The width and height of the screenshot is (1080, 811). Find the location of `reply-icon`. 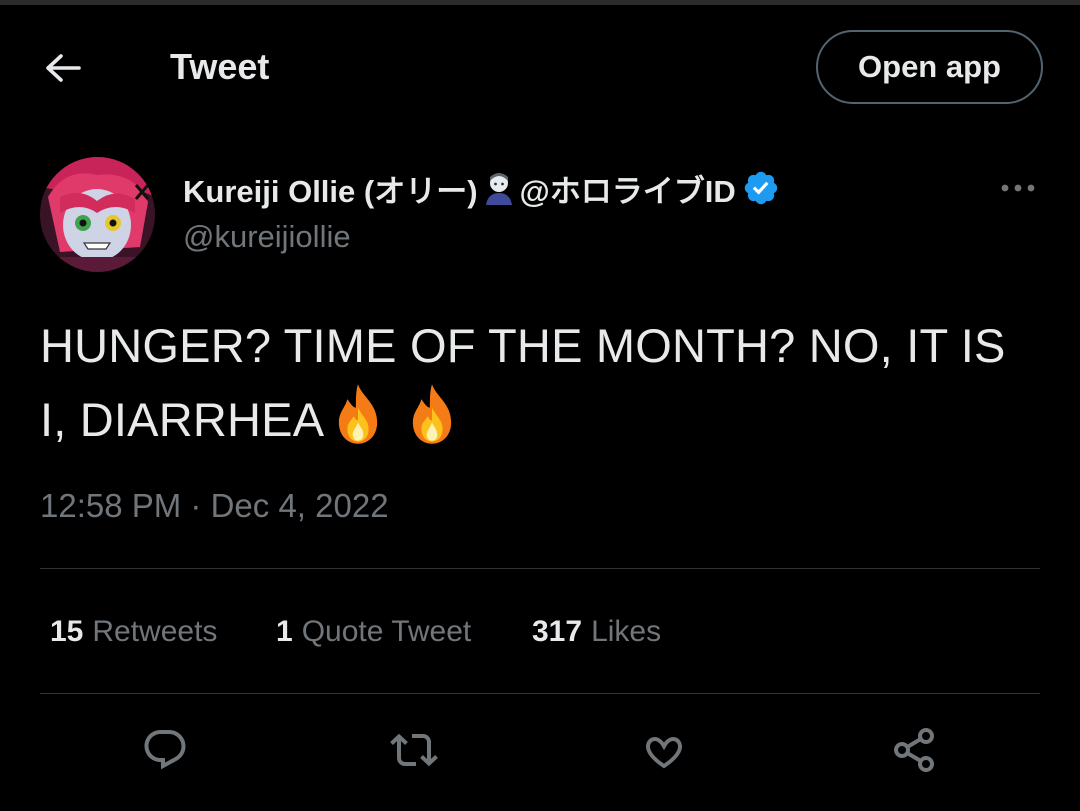

reply-icon is located at coordinates (165, 750).